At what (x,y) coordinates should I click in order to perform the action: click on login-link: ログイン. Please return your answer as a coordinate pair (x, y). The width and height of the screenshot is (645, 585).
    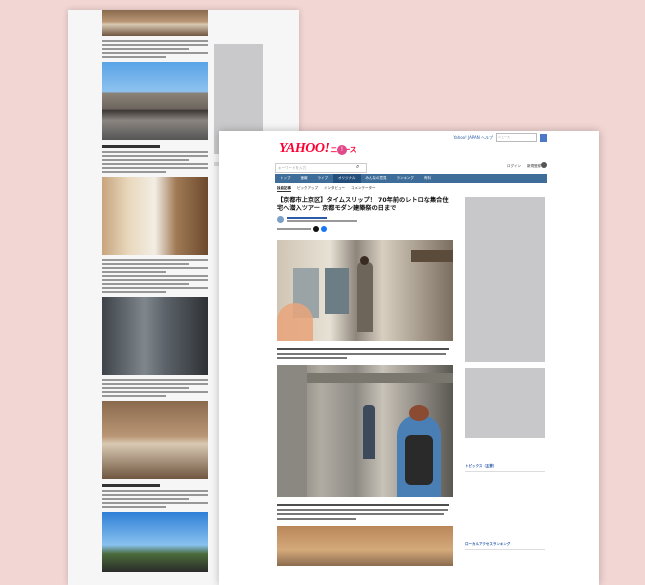
    Looking at the image, I should click on (514, 166).